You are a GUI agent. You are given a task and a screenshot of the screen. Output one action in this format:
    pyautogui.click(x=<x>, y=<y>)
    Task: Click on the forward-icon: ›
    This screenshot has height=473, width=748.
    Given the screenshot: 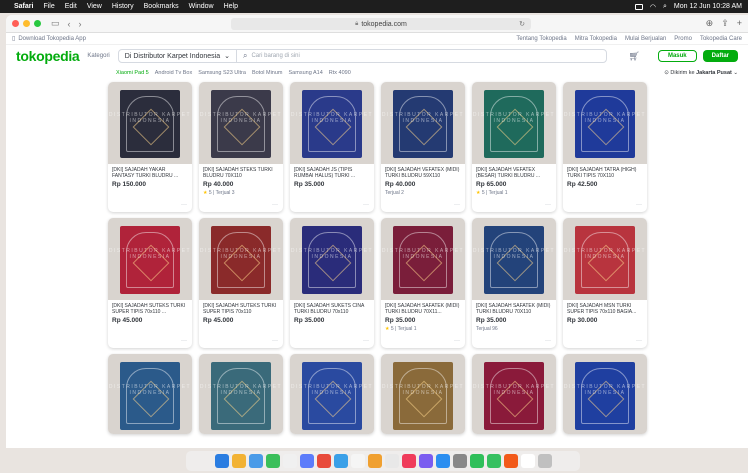 What is the action you would take?
    pyautogui.click(x=80, y=24)
    